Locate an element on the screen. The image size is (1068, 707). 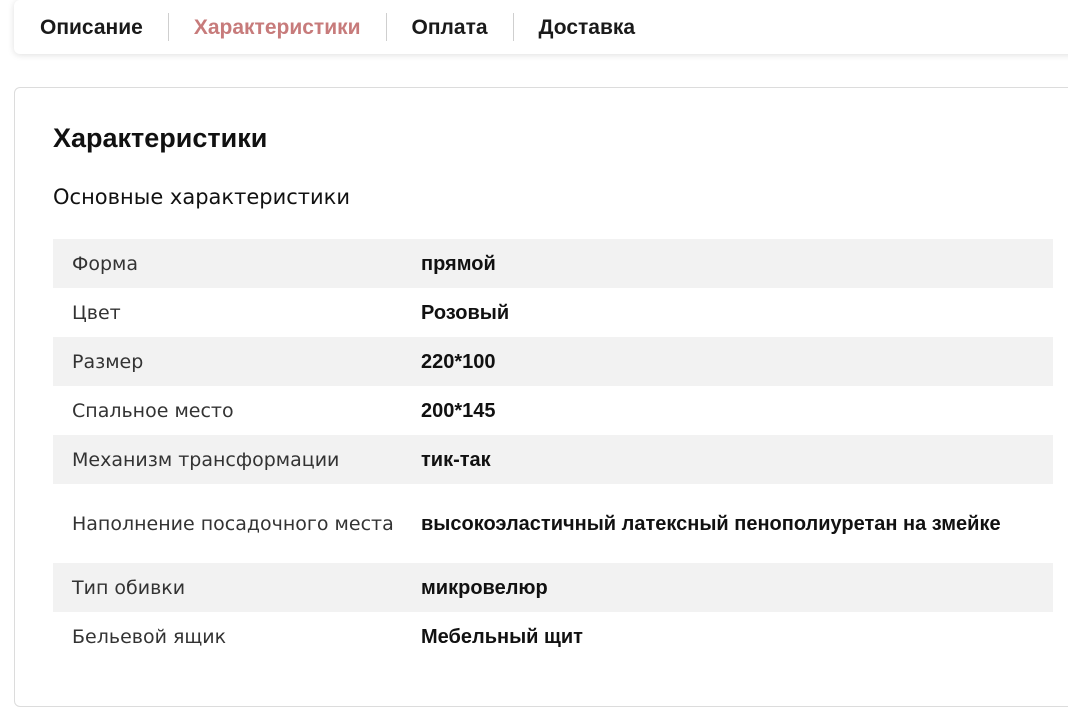
section-title: Характеристики is located at coordinates (160, 138).